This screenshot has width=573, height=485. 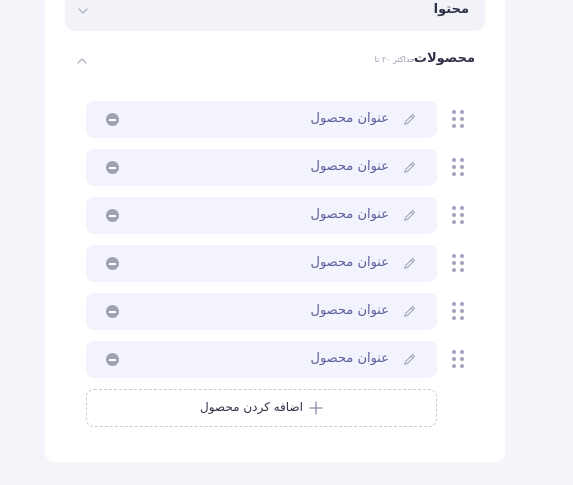 I want to click on add-product-button: اضافه کردن محصول, so click(x=261, y=408).